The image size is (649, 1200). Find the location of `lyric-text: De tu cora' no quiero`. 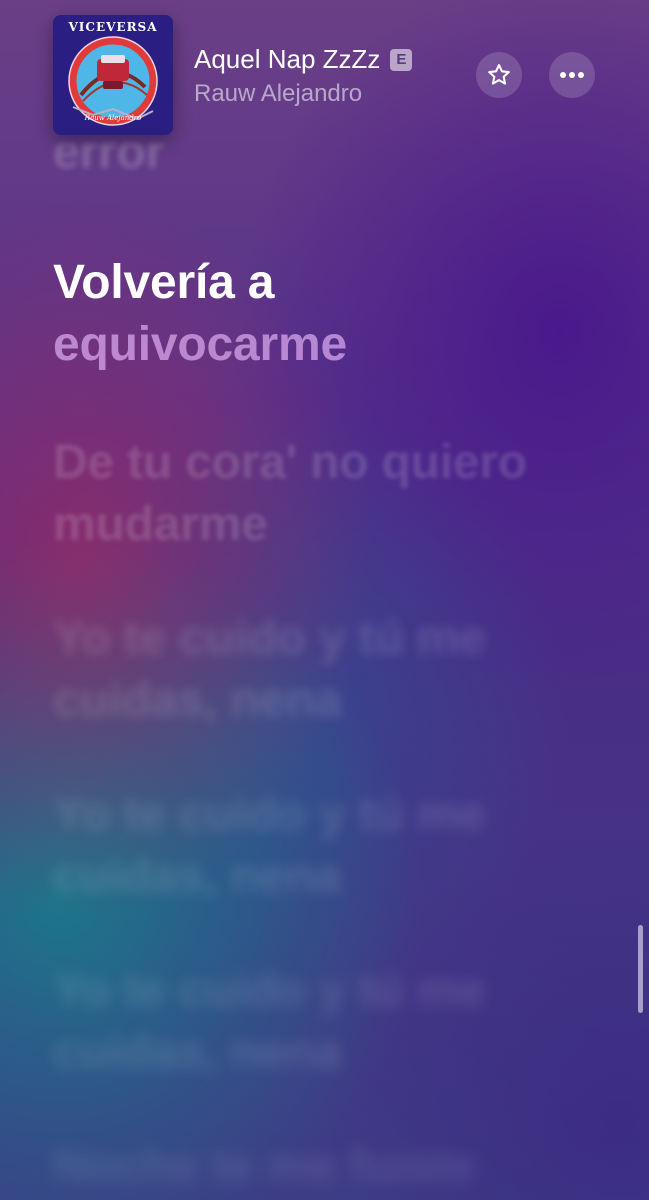

lyric-text: De tu cora' no quiero is located at coordinates (290, 462).